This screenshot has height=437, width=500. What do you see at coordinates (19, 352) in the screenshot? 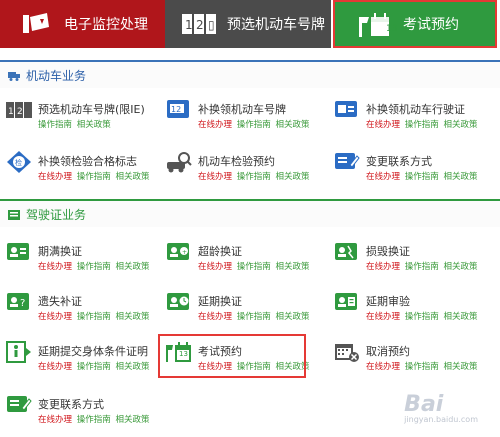
I see `health-icon` at bounding box center [19, 352].